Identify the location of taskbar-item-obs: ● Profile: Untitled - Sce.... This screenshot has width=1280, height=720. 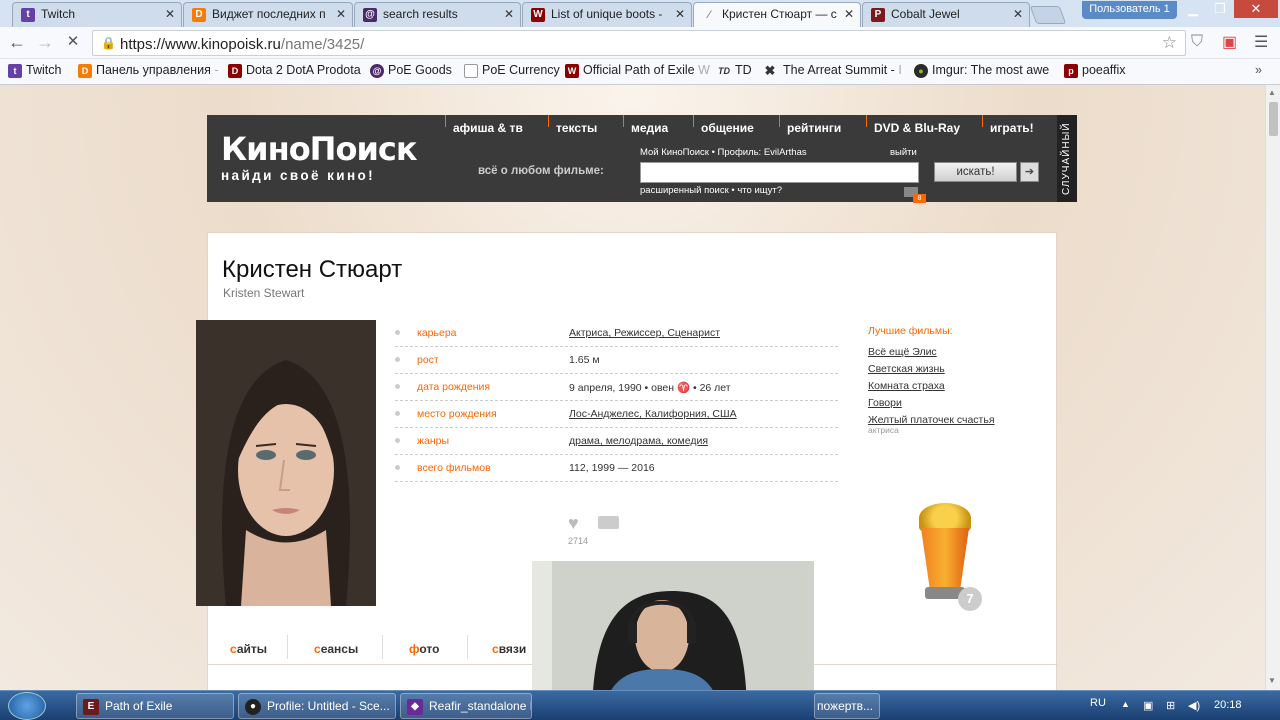
(317, 706).